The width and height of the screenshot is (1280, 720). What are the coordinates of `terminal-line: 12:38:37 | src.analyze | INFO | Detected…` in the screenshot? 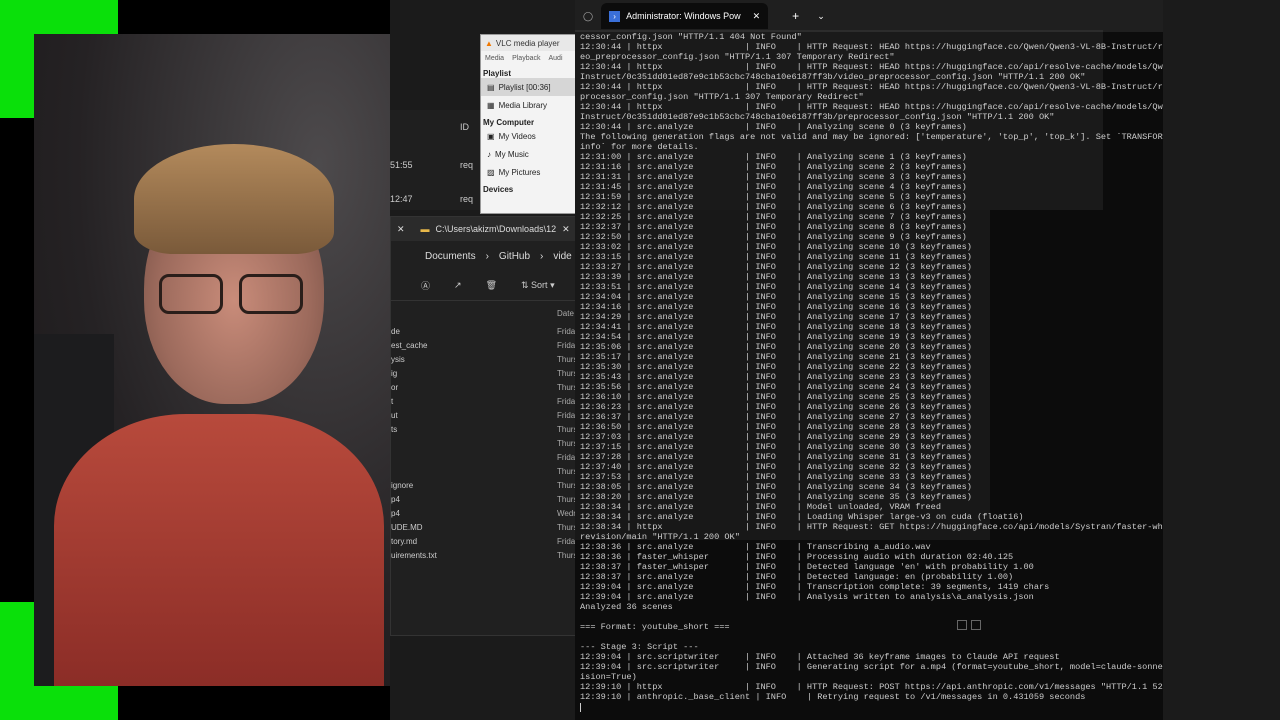 It's located at (797, 577).